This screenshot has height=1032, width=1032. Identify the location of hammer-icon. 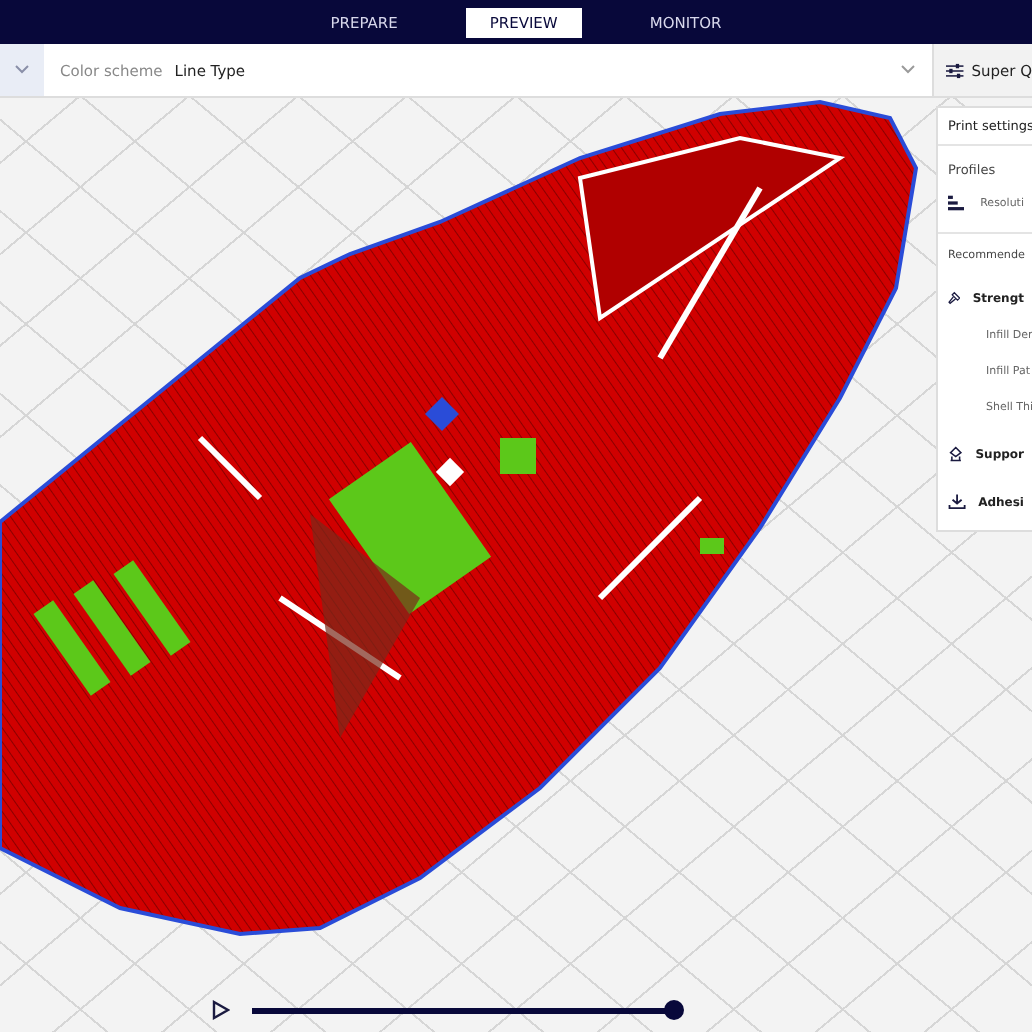
(954, 298).